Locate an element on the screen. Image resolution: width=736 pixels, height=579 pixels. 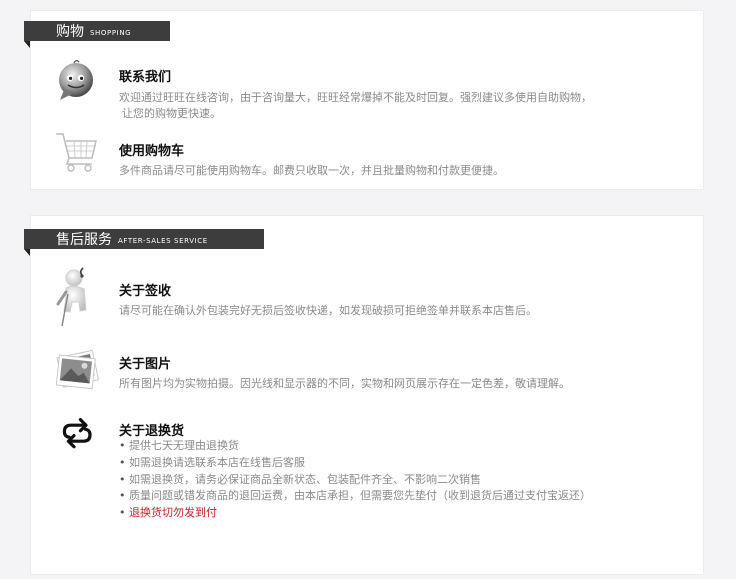
section-title: 购物 is located at coordinates (70, 32).